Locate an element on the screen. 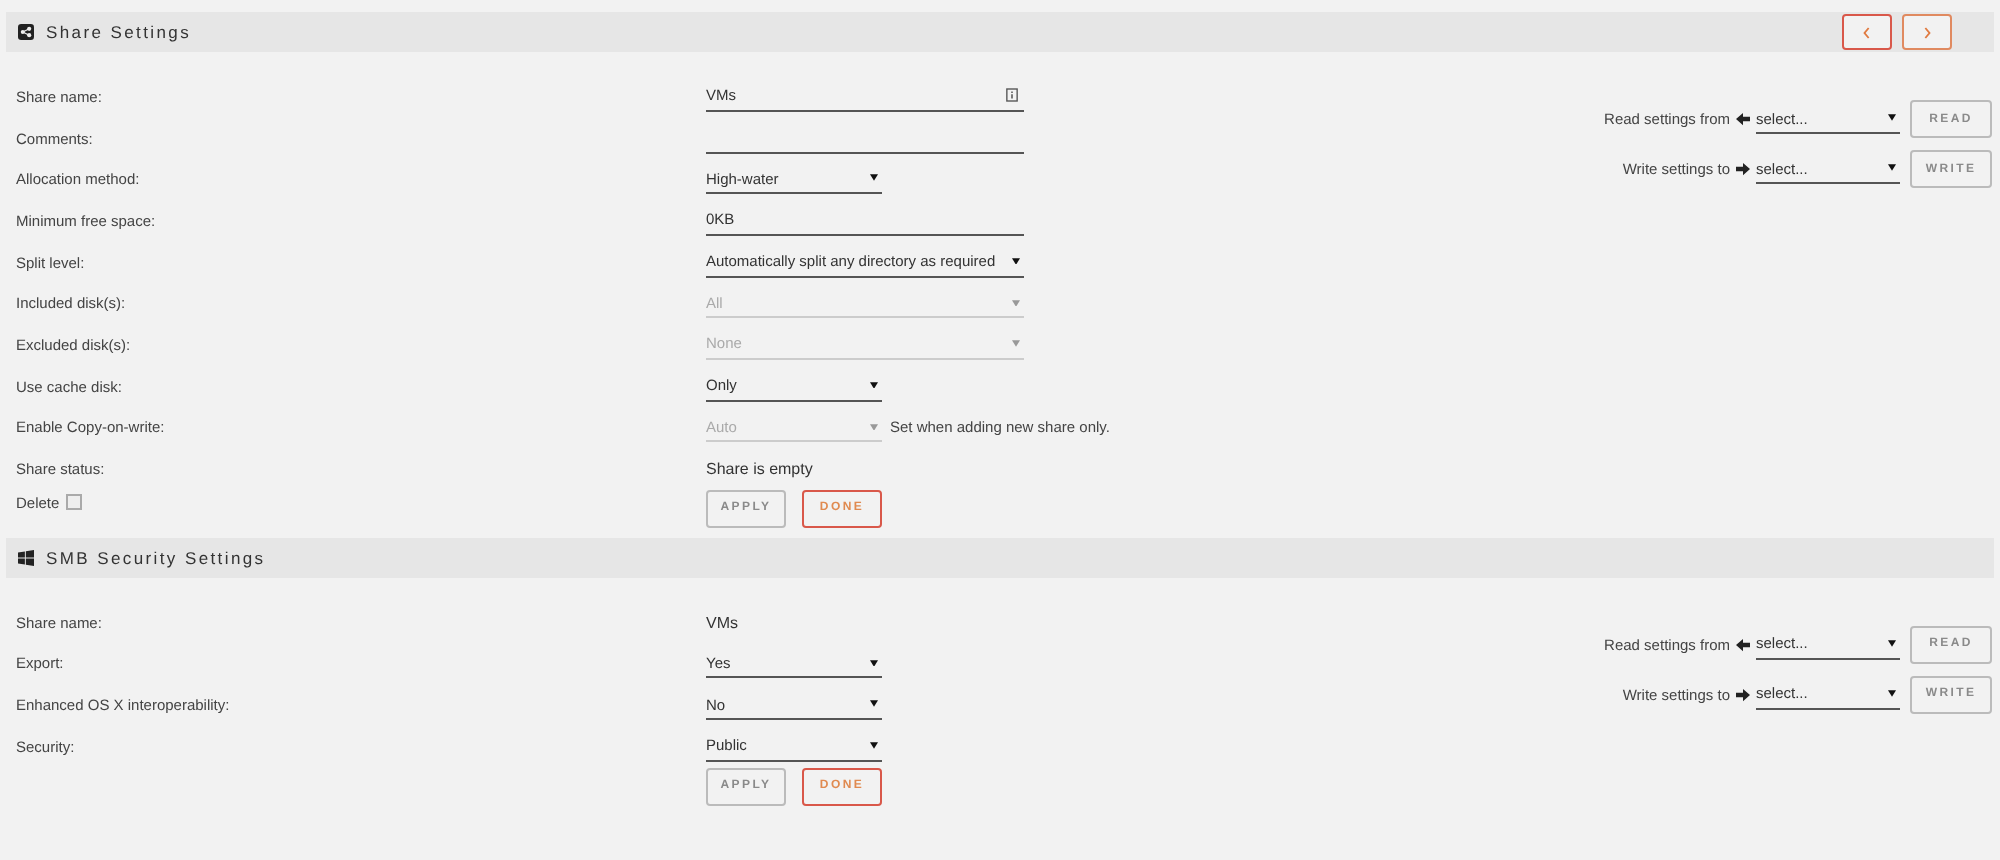 The width and height of the screenshot is (2000, 860). chevron-left-icon is located at coordinates (1867, 32).